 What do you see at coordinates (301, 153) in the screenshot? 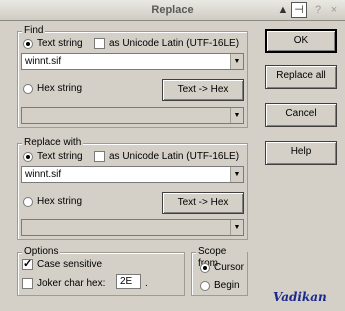
I see `help-button: Help` at bounding box center [301, 153].